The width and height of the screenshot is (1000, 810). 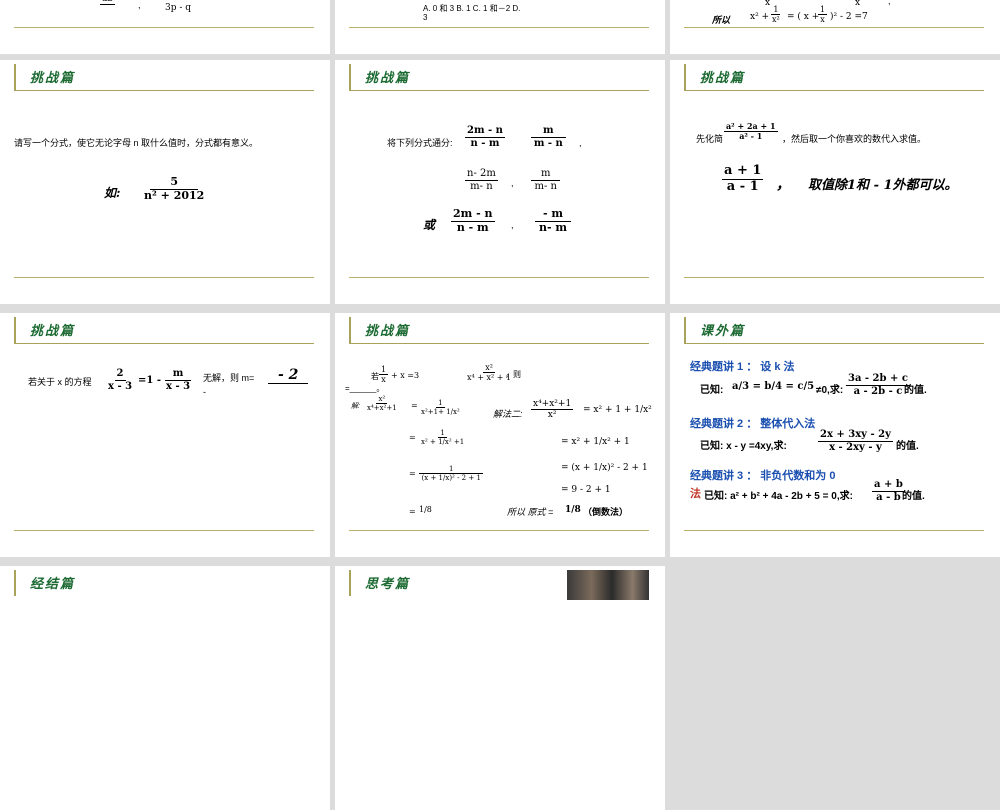 What do you see at coordinates (508, 414) in the screenshot?
I see `method-2-label: 解法二:` at bounding box center [508, 414].